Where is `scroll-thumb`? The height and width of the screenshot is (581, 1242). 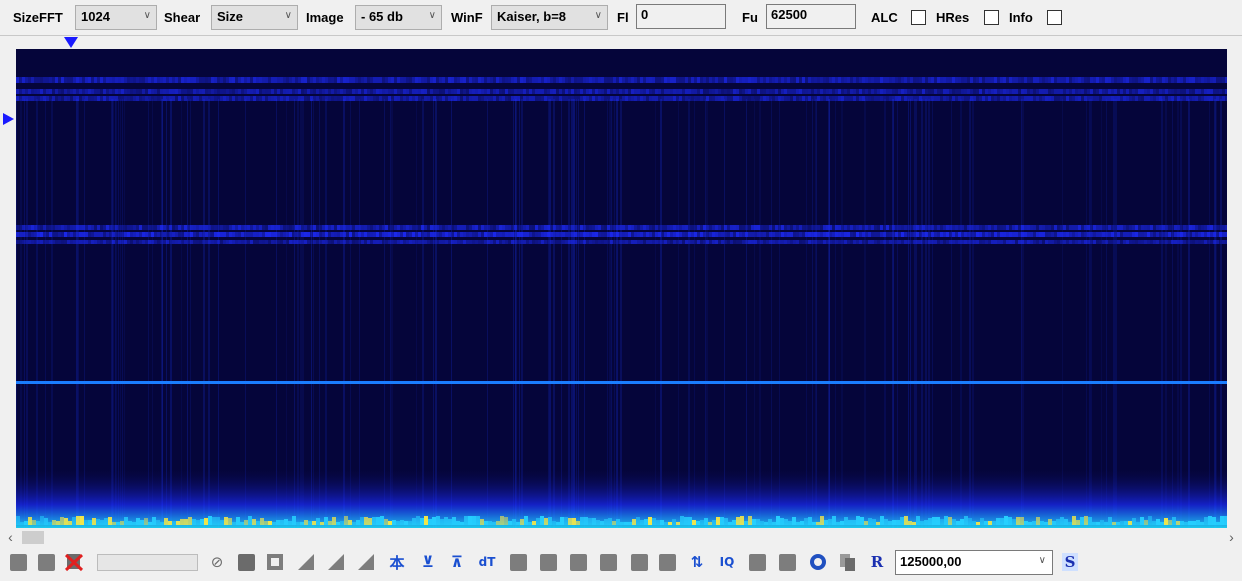 scroll-thumb is located at coordinates (33, 537).